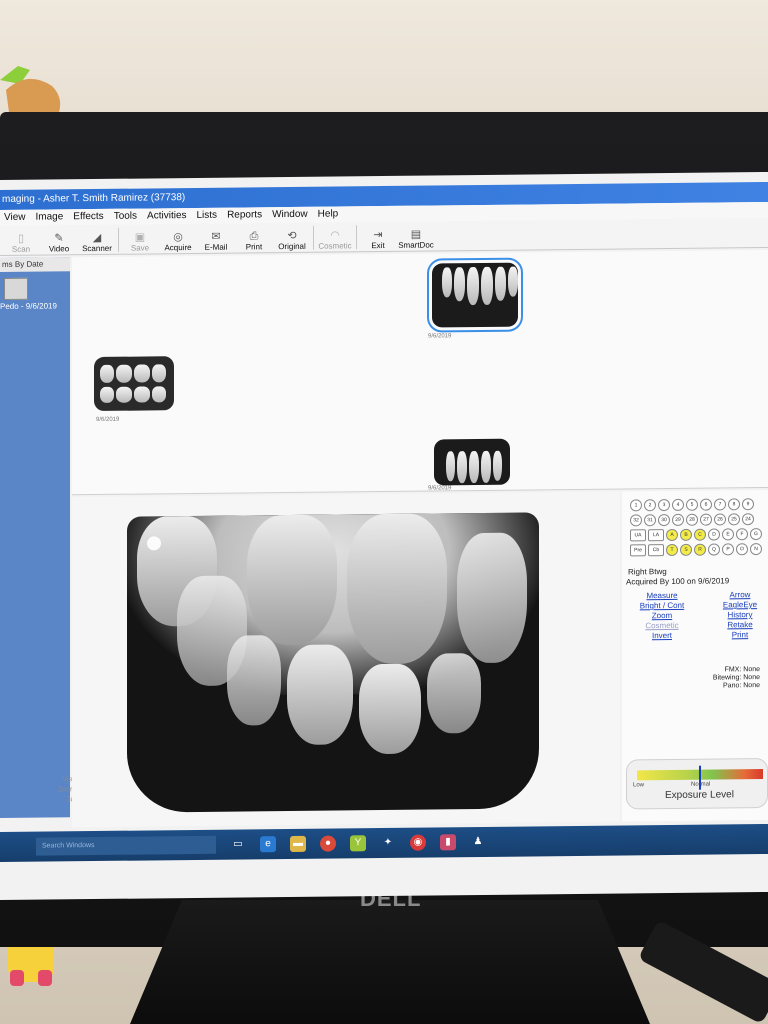 This screenshot has height=1024, width=768. What do you see at coordinates (700, 549) in the screenshot?
I see `tooth-cell: R` at bounding box center [700, 549].